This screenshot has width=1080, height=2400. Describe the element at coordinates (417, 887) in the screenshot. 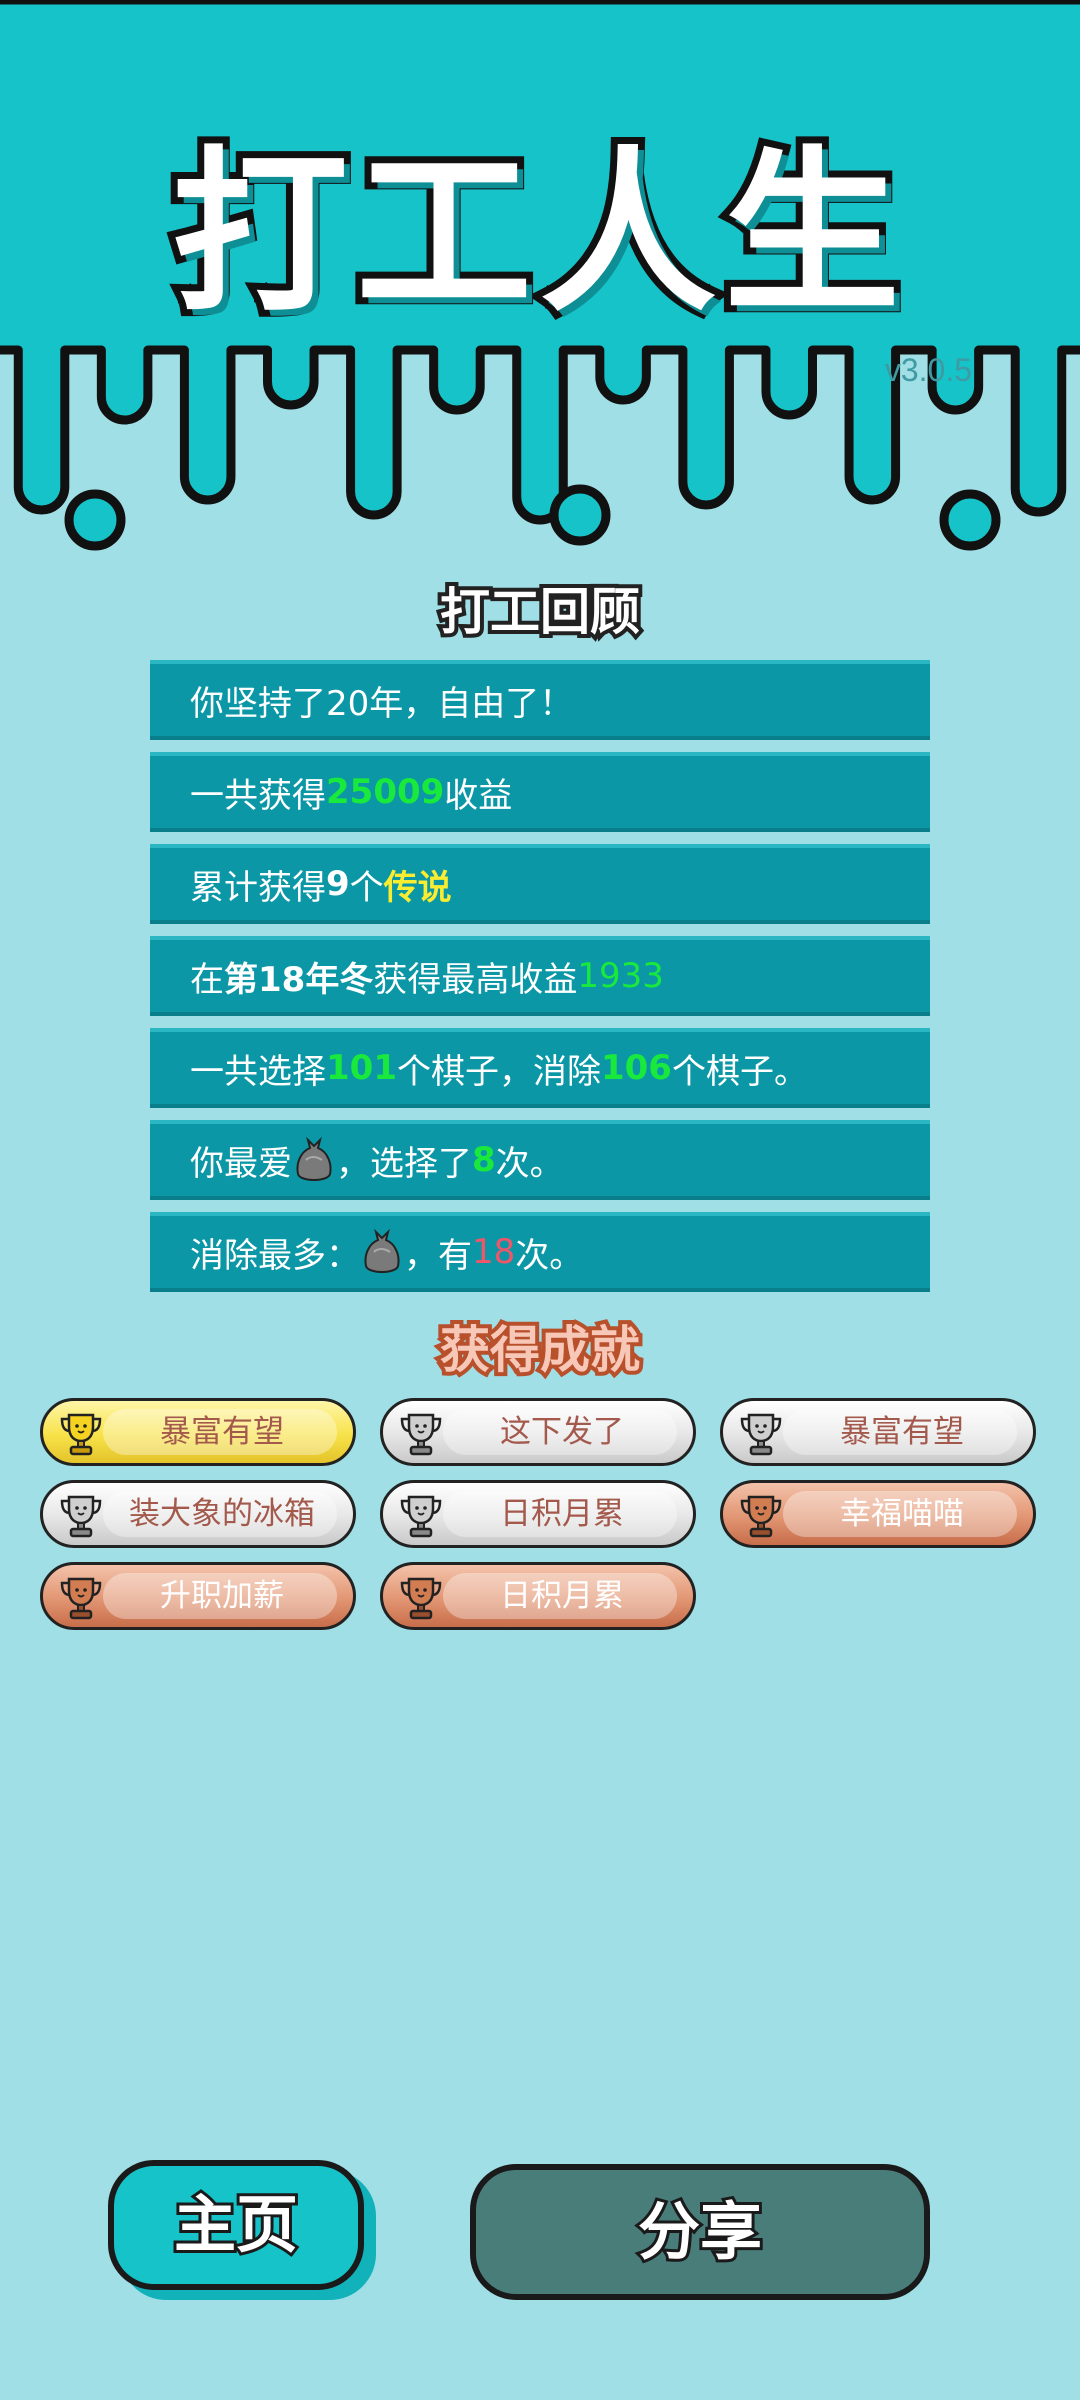

I see `stat-value: 传说` at that location.